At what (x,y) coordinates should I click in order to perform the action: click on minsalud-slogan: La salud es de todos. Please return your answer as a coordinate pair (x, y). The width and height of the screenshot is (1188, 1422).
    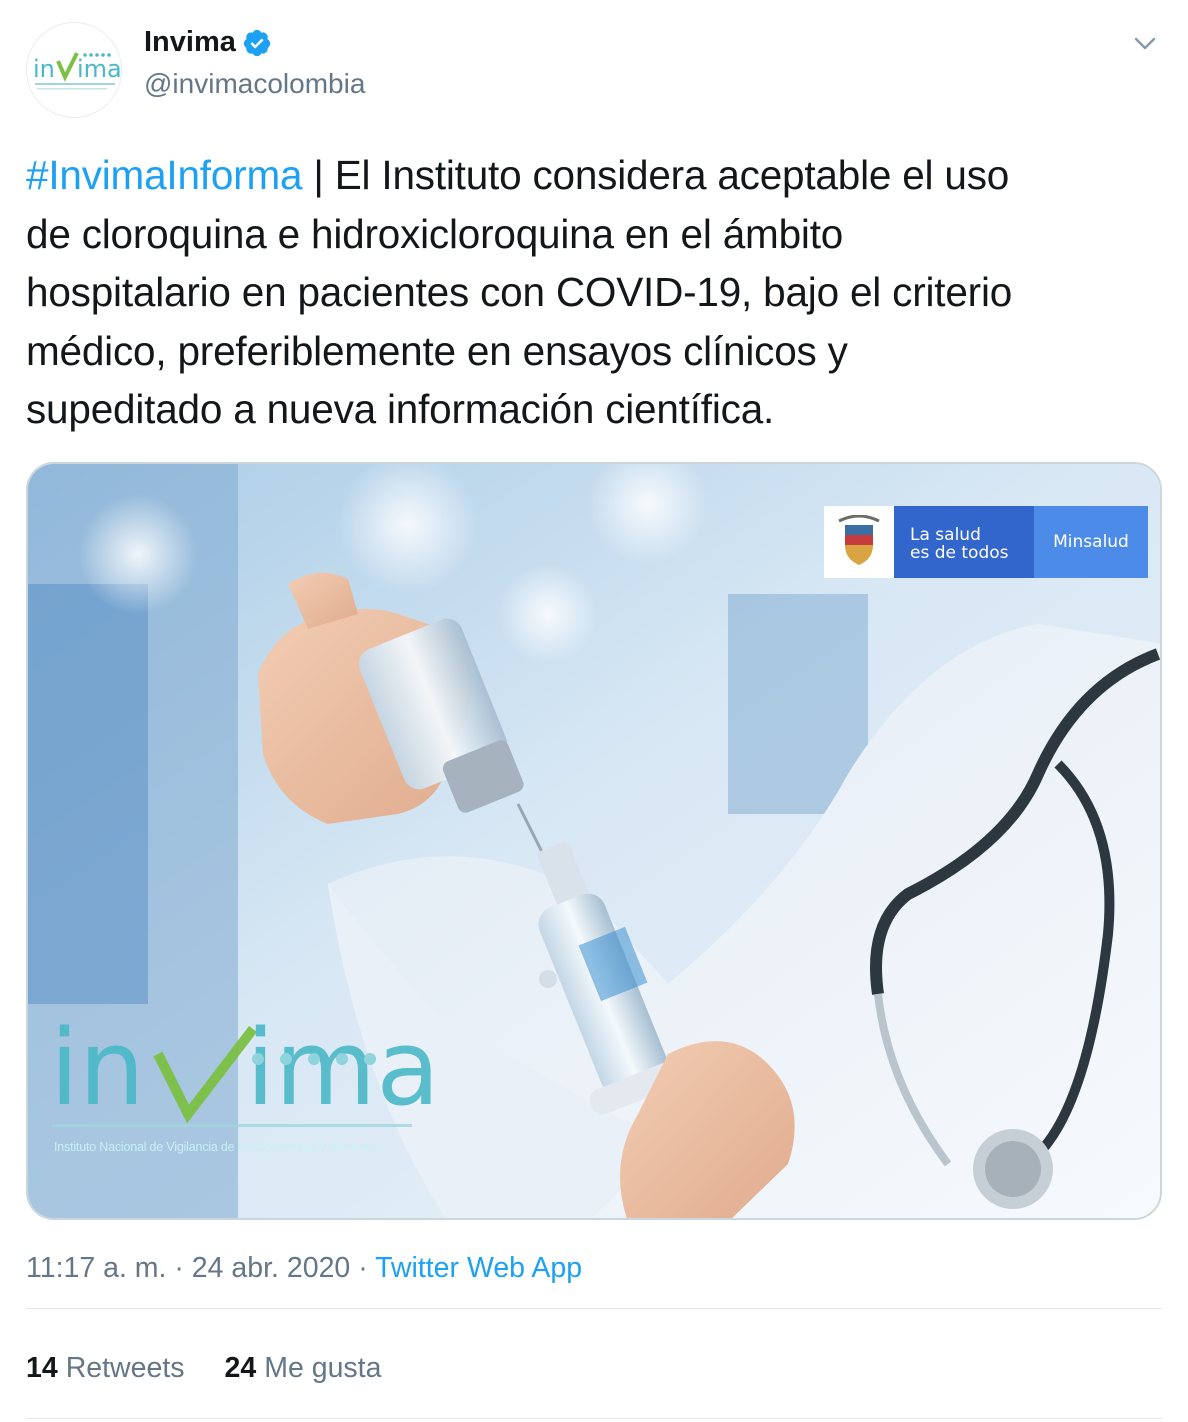
    Looking at the image, I should click on (964, 542).